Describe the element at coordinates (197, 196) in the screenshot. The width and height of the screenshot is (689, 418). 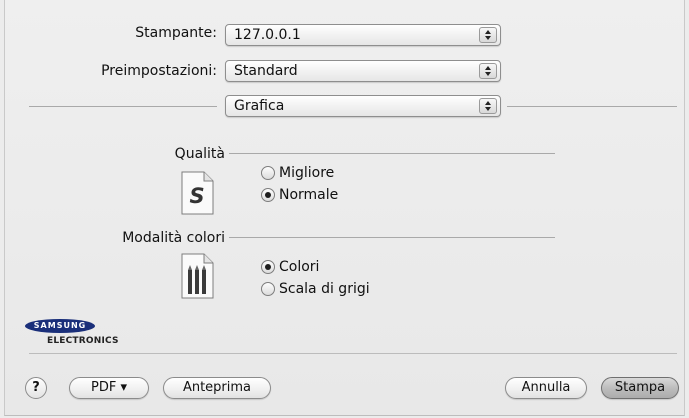
I see `quality-icon-letter: S` at that location.